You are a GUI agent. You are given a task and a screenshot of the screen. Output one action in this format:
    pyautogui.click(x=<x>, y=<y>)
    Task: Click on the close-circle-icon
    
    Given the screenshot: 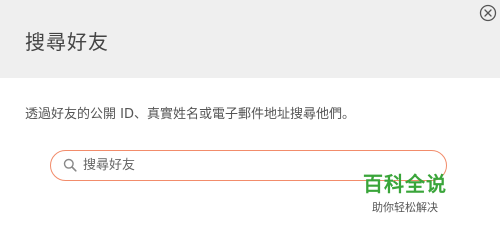 What is the action you would take?
    pyautogui.click(x=488, y=13)
    